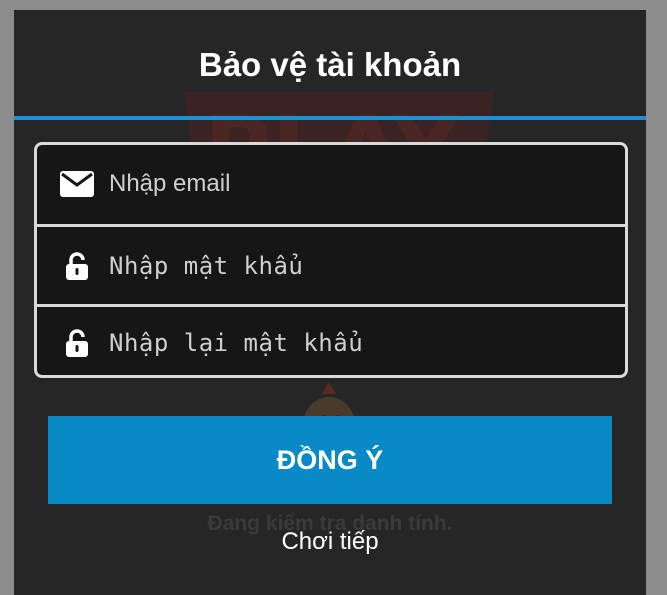 The height and width of the screenshot is (595, 667). What do you see at coordinates (367, 342) in the screenshot?
I see `confirm-password-input` at bounding box center [367, 342].